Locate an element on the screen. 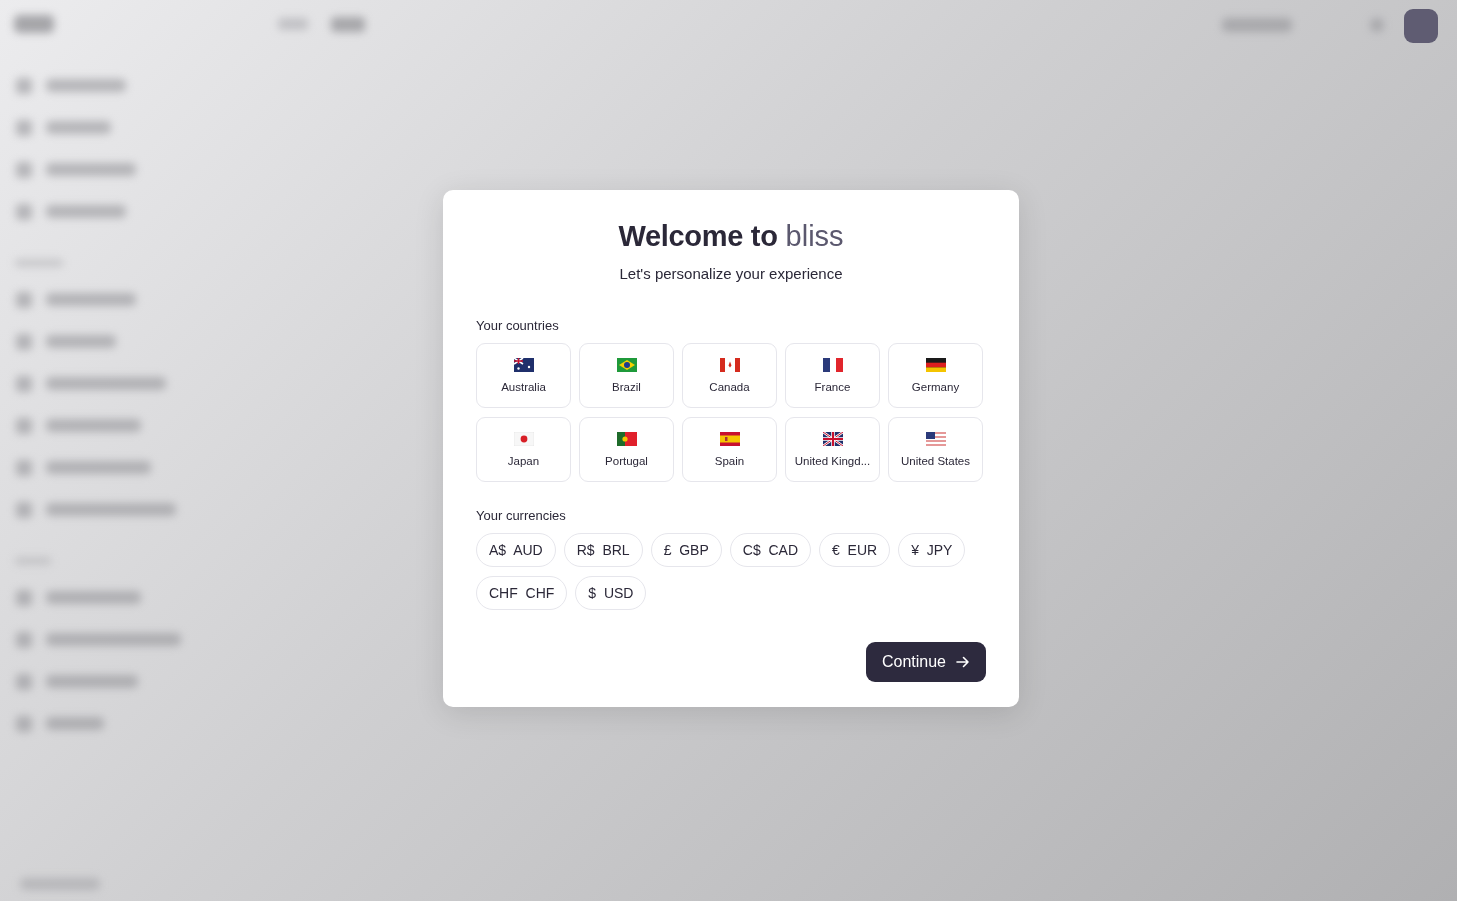 Image resolution: width=1457 pixels, height=901 pixels. country-option: Brazil is located at coordinates (626, 375).